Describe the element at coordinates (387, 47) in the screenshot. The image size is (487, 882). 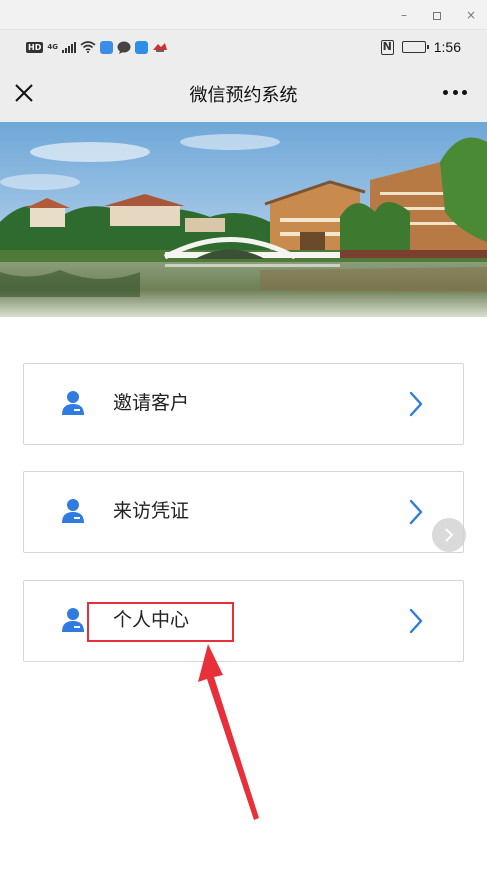
I see `nfc-icon: N` at that location.